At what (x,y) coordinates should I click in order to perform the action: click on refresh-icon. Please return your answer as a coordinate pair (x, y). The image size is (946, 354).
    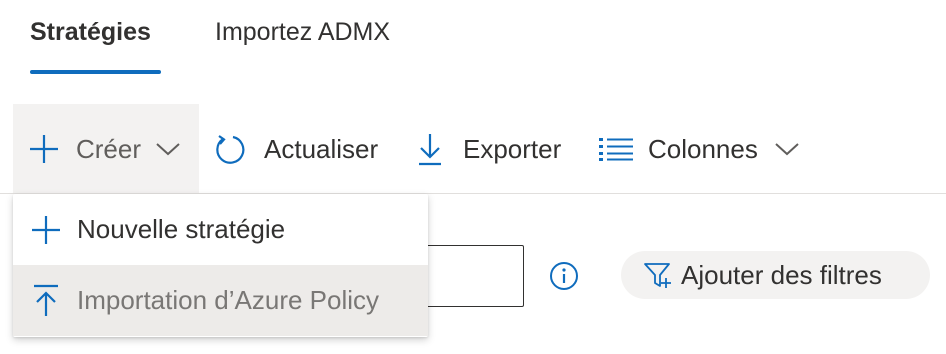
    Looking at the image, I should click on (230, 149).